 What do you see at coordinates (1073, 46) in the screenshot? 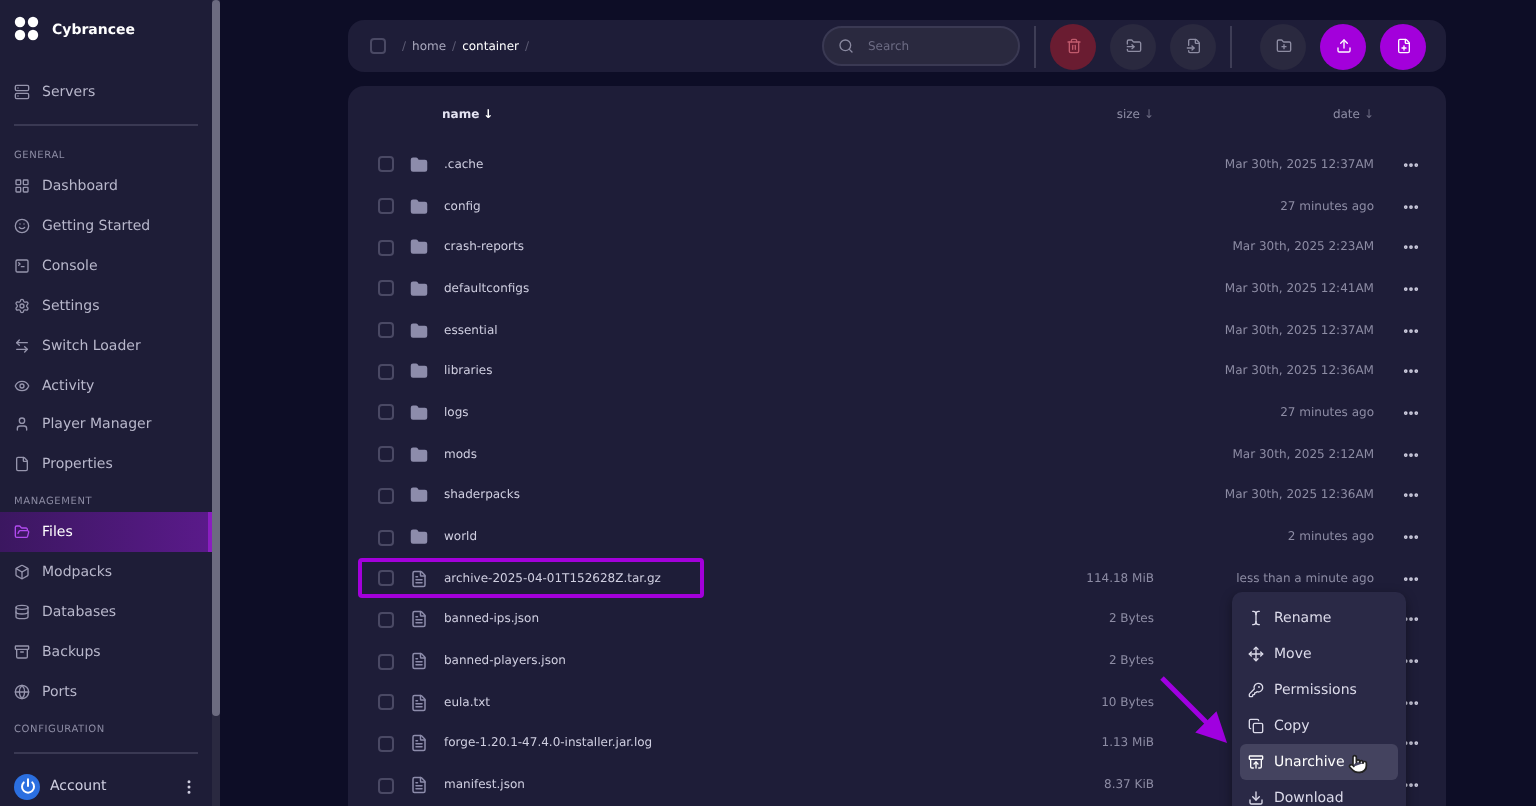
I see `trash-icon` at bounding box center [1073, 46].